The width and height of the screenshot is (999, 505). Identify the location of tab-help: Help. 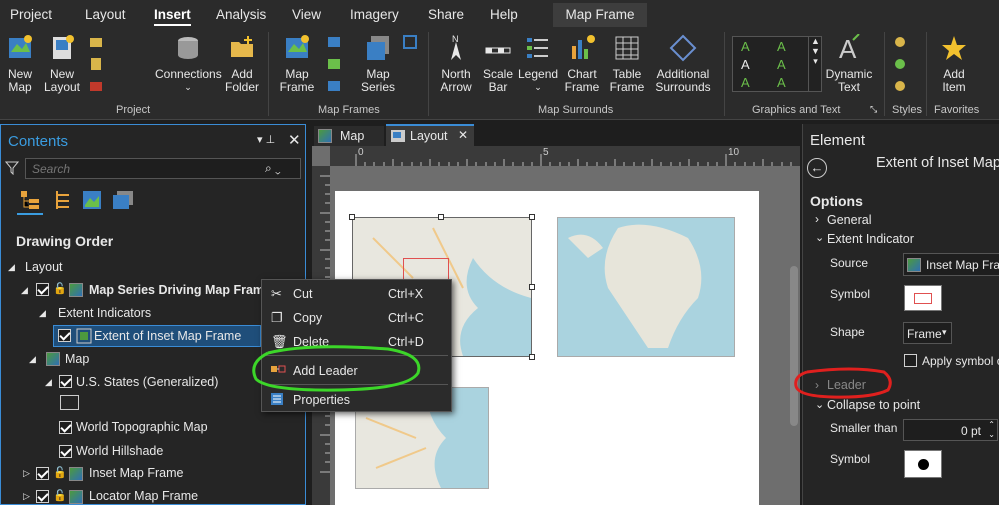
(504, 14).